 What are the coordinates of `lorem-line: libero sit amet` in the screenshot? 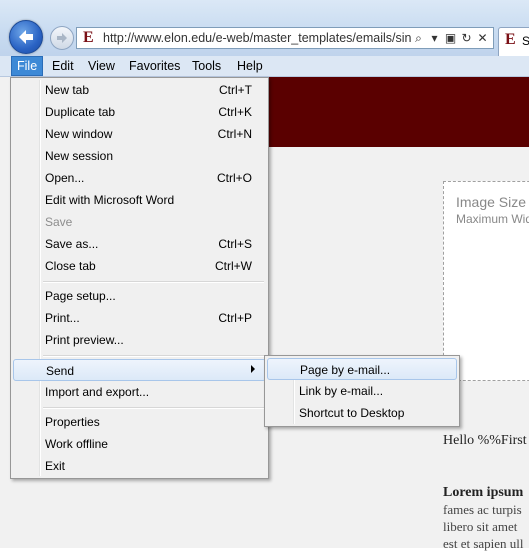 It's located at (480, 526).